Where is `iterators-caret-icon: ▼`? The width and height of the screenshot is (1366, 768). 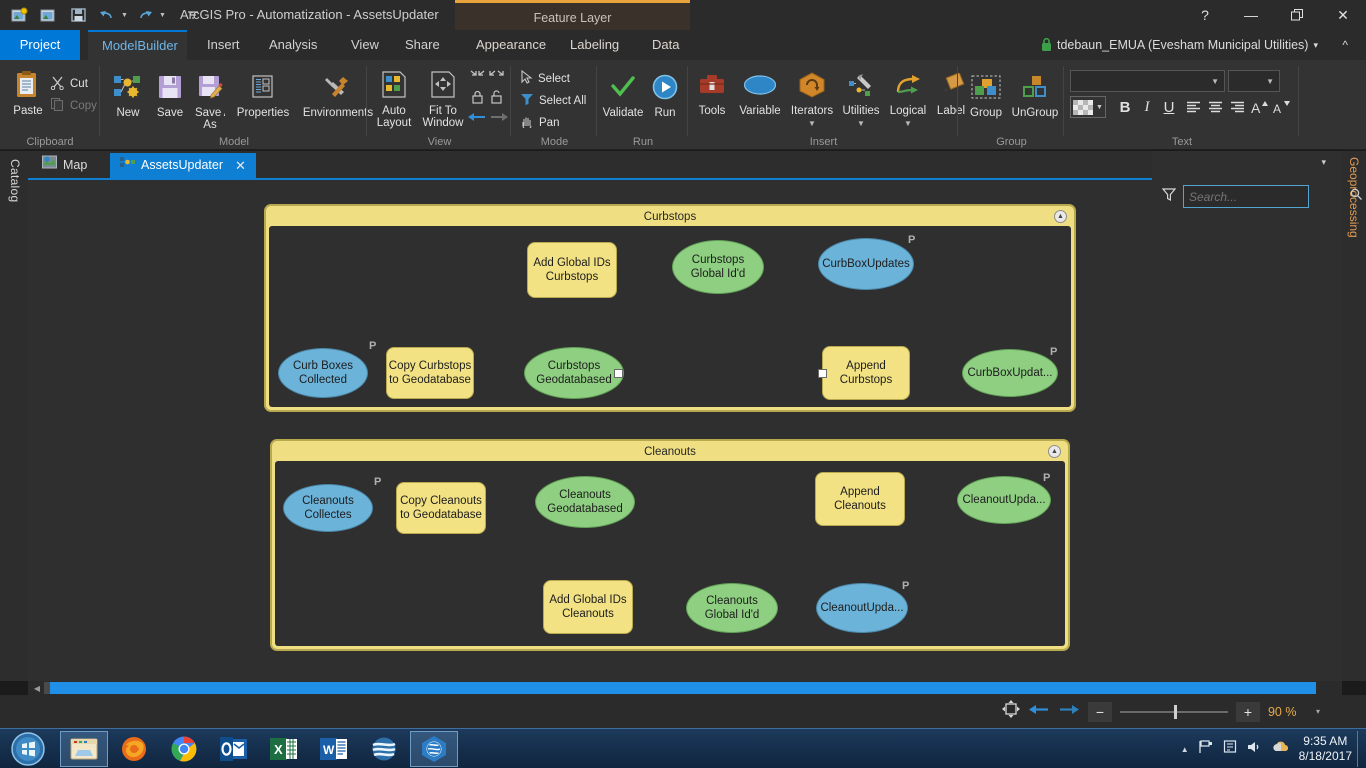 iterators-caret-icon: ▼ is located at coordinates (812, 124).